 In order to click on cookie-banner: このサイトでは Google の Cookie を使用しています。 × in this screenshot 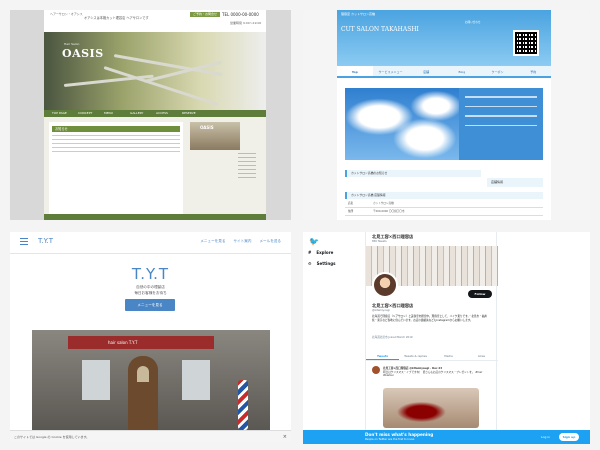, I will do `click(150, 436)`.